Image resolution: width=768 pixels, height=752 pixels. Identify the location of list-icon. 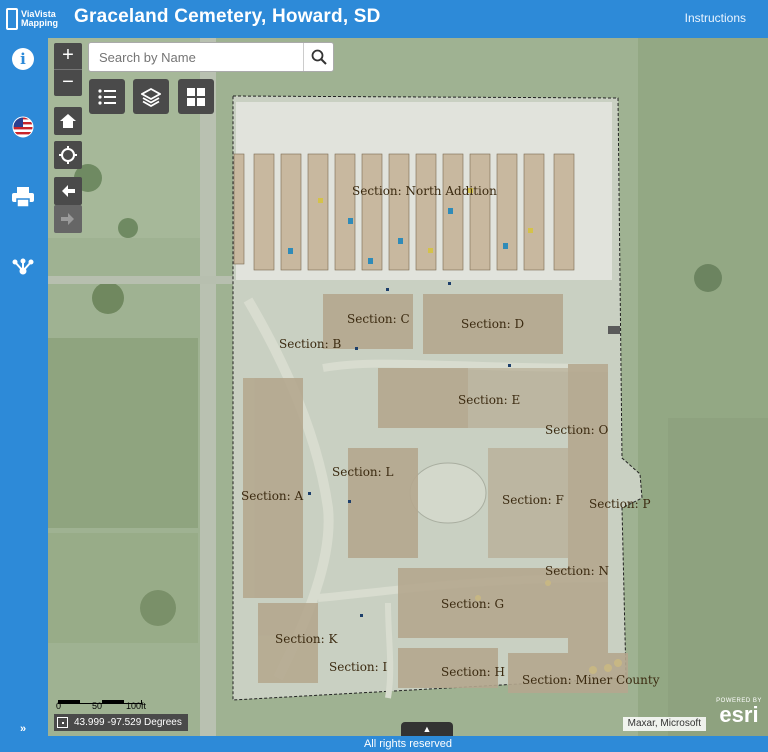
(107, 96).